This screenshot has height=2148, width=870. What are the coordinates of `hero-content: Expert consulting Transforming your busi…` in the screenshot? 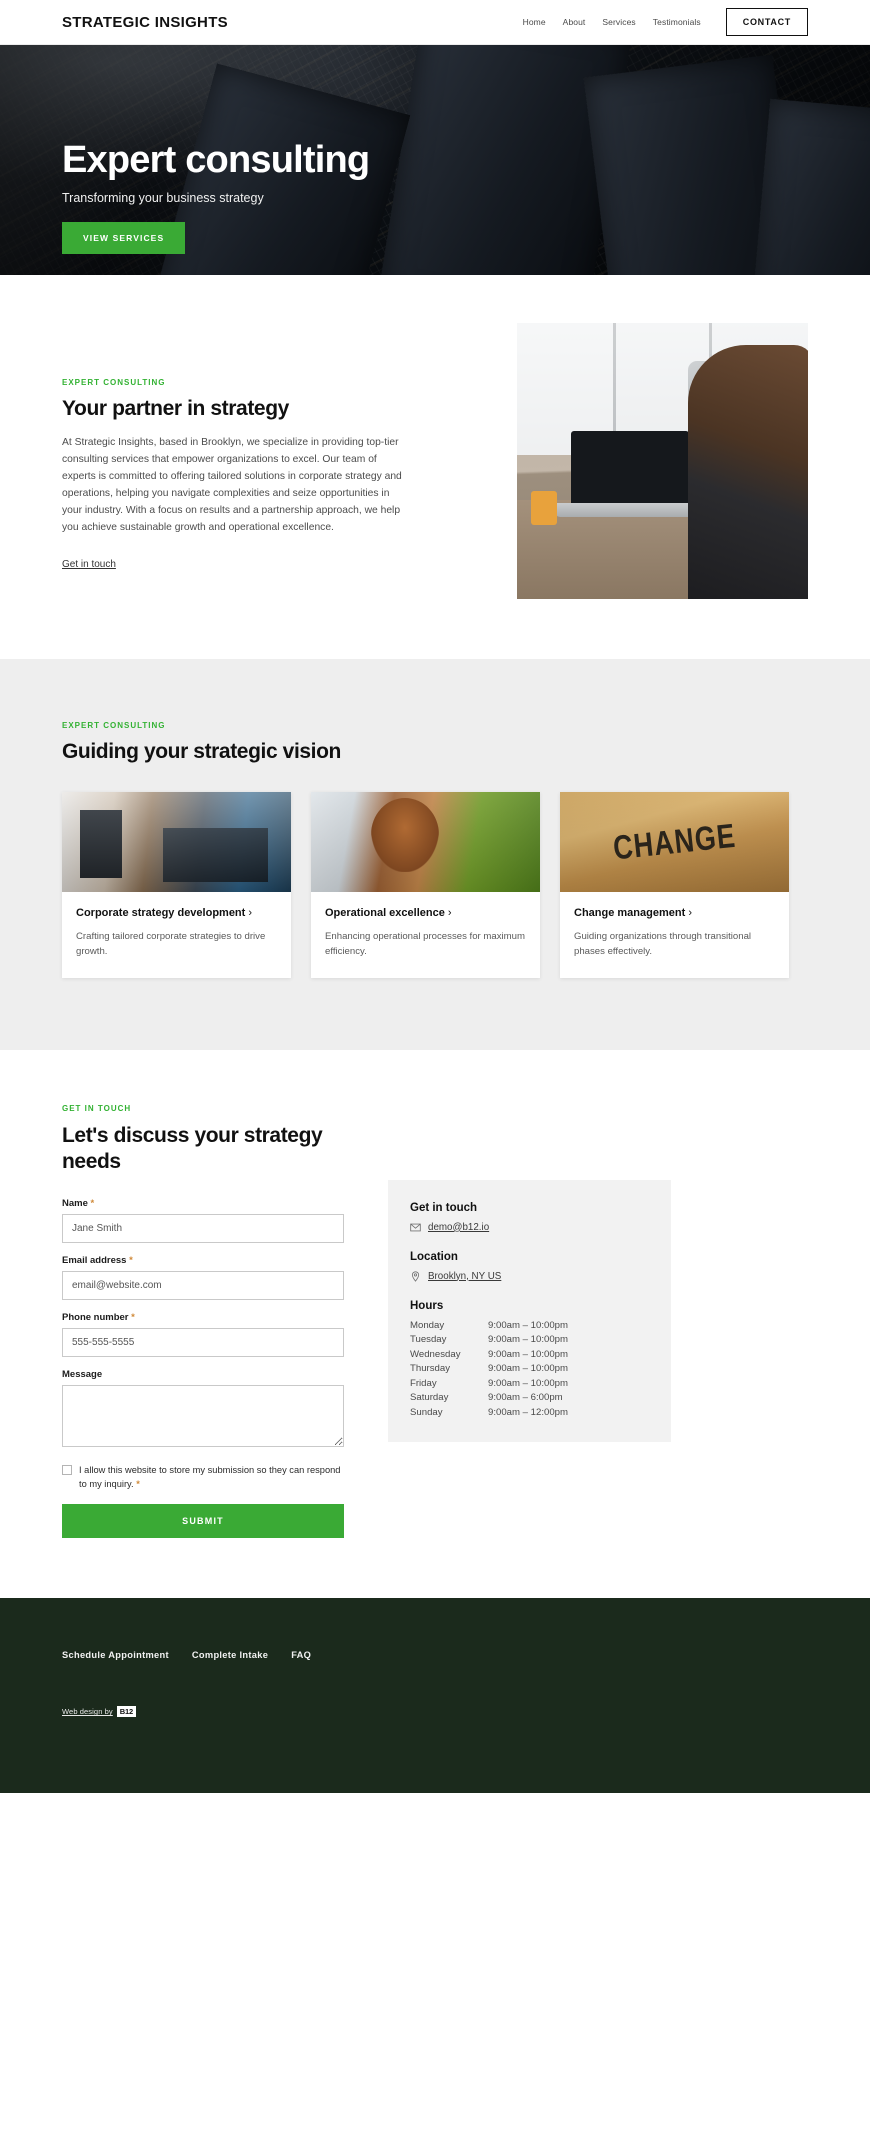 It's located at (435, 149).